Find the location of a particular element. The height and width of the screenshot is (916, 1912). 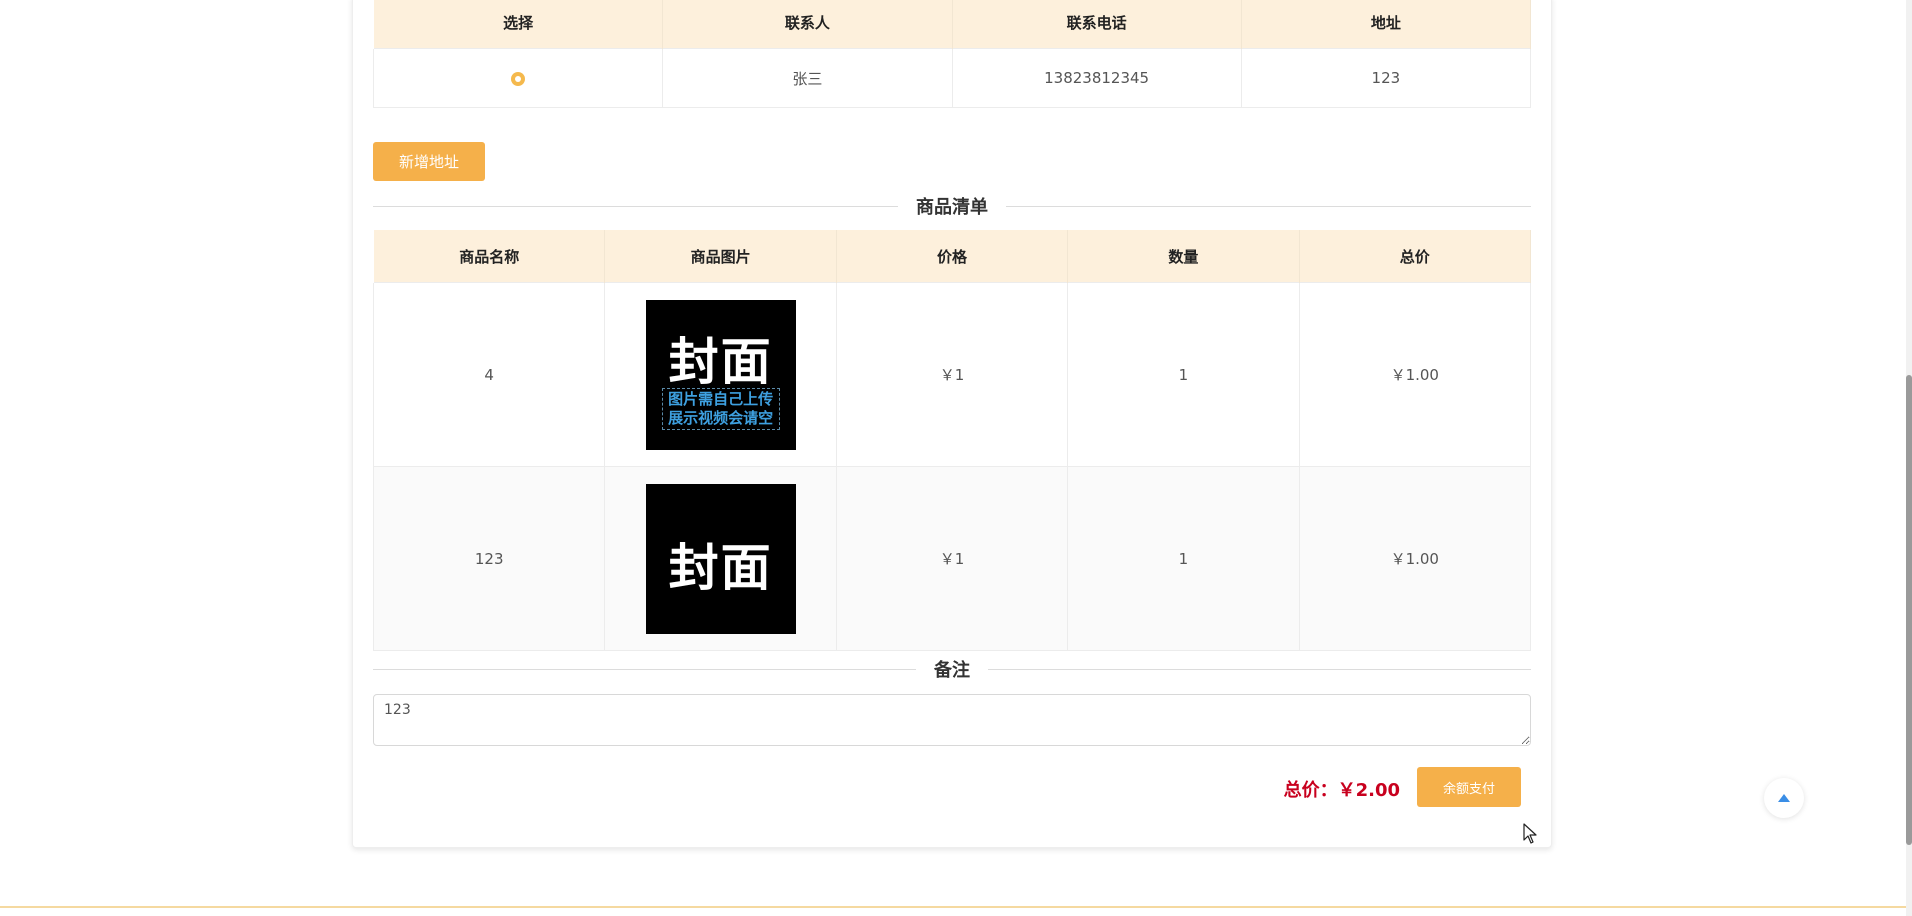

address-header-row: 选择 联系人 联系电话 地址 is located at coordinates (952, 24).